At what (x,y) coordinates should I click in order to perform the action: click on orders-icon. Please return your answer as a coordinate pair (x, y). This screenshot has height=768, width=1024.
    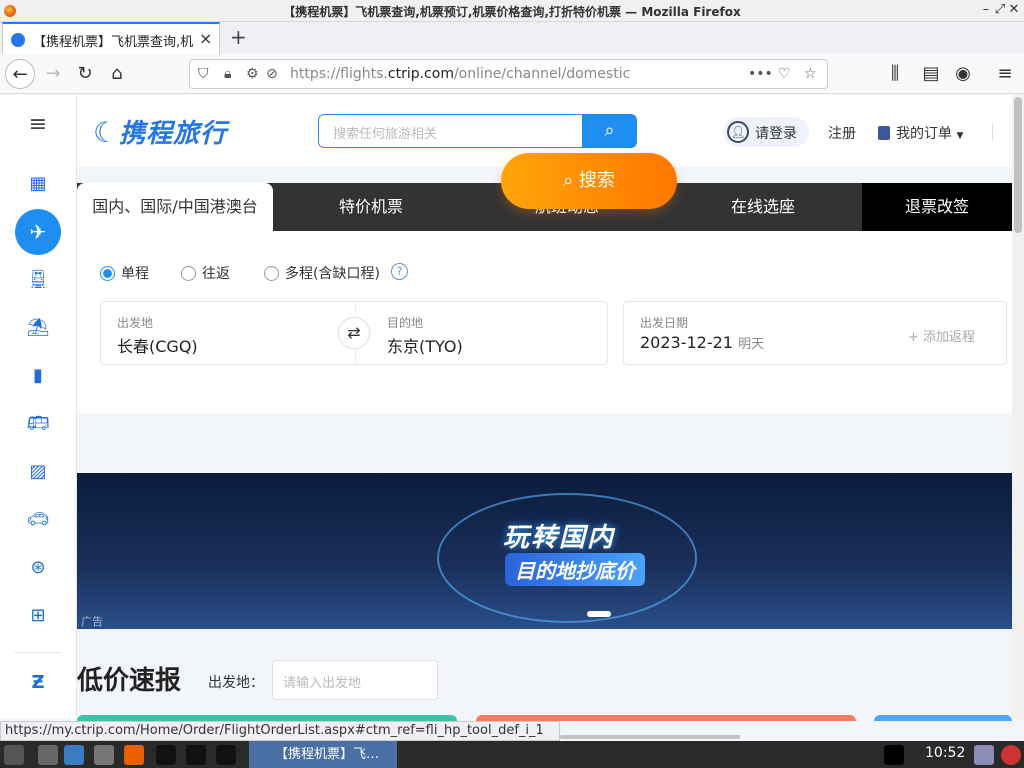
    Looking at the image, I should click on (884, 133).